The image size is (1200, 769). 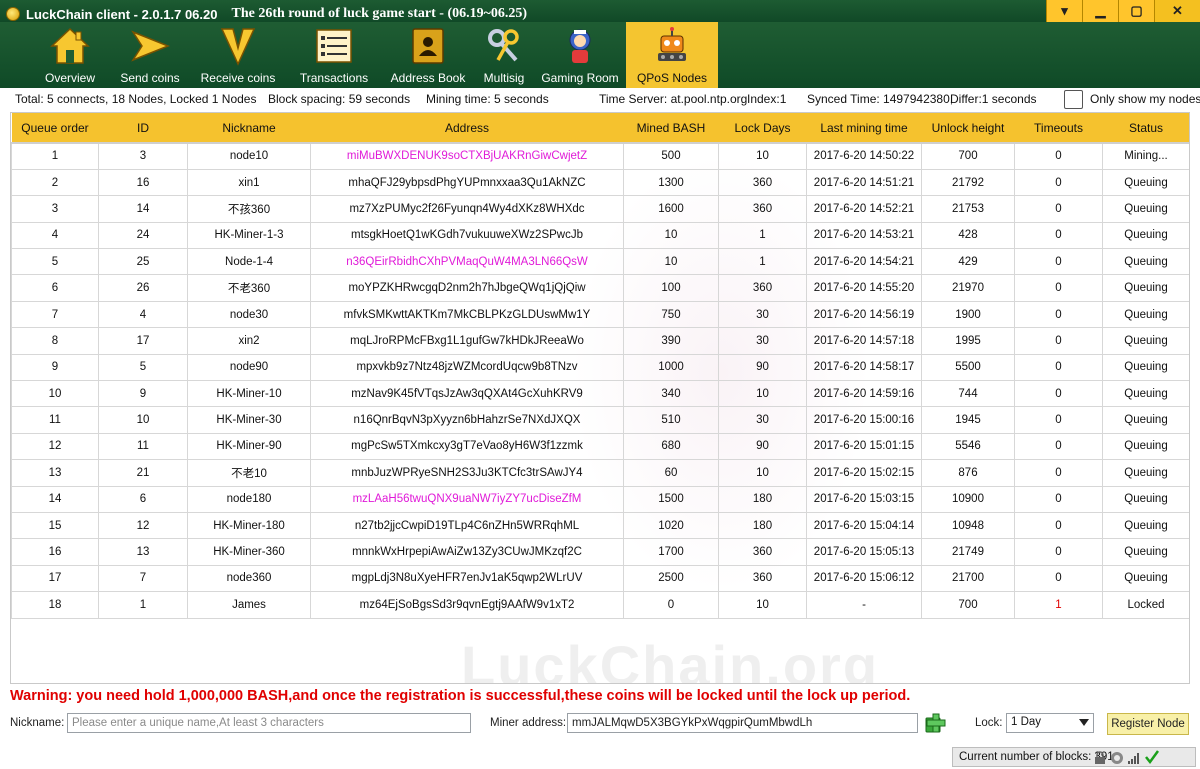 What do you see at coordinates (143, 262) in the screenshot?
I see `cell-id: 25` at bounding box center [143, 262].